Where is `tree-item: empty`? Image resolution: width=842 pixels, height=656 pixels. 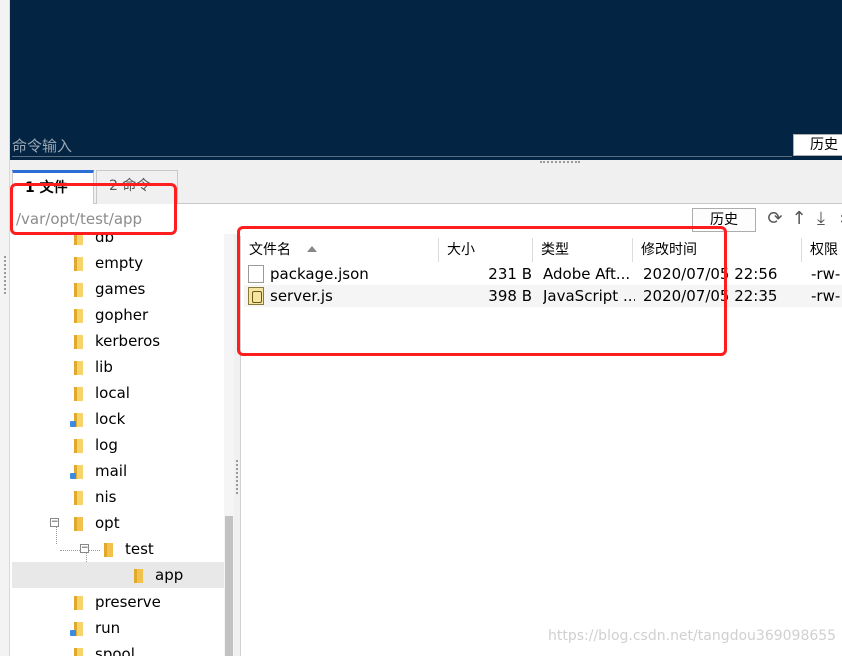
tree-item: empty is located at coordinates (118, 263).